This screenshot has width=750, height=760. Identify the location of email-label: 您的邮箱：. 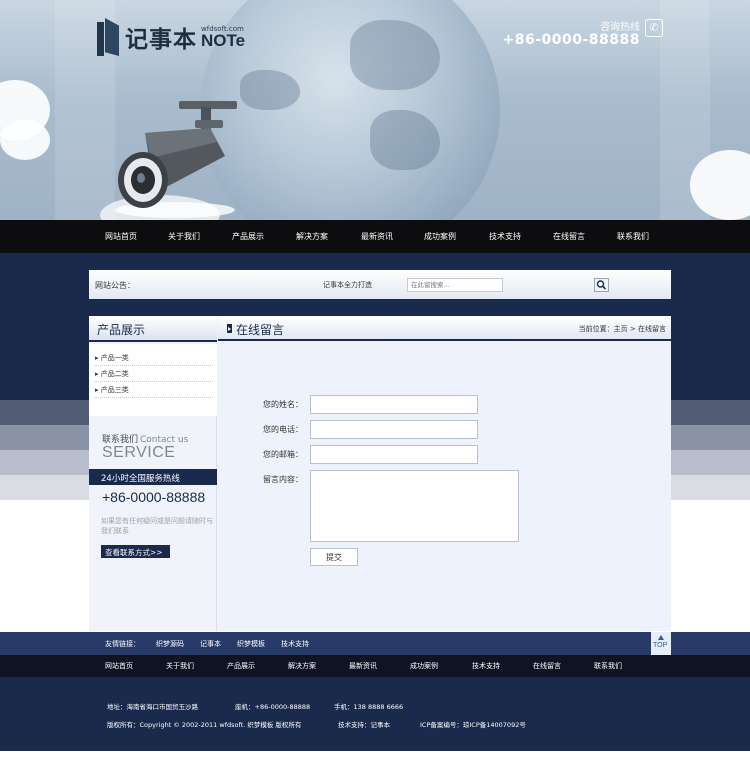
(283, 454).